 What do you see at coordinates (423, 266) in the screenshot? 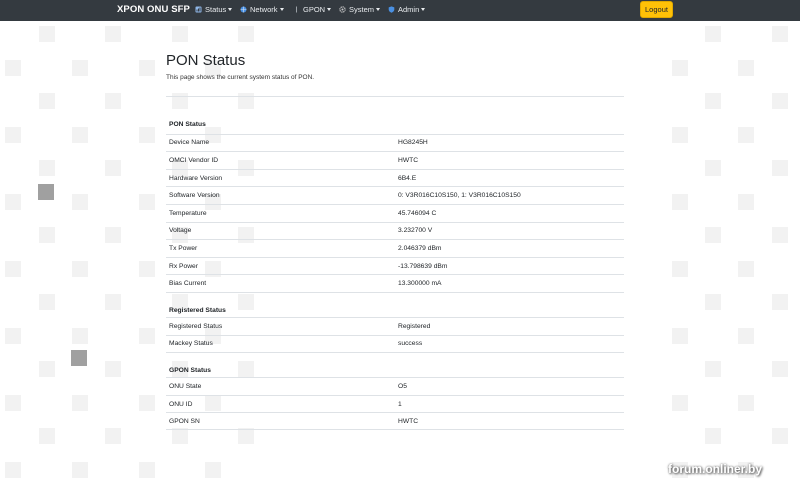
I see `row-value: -13.798639 dBm` at bounding box center [423, 266].